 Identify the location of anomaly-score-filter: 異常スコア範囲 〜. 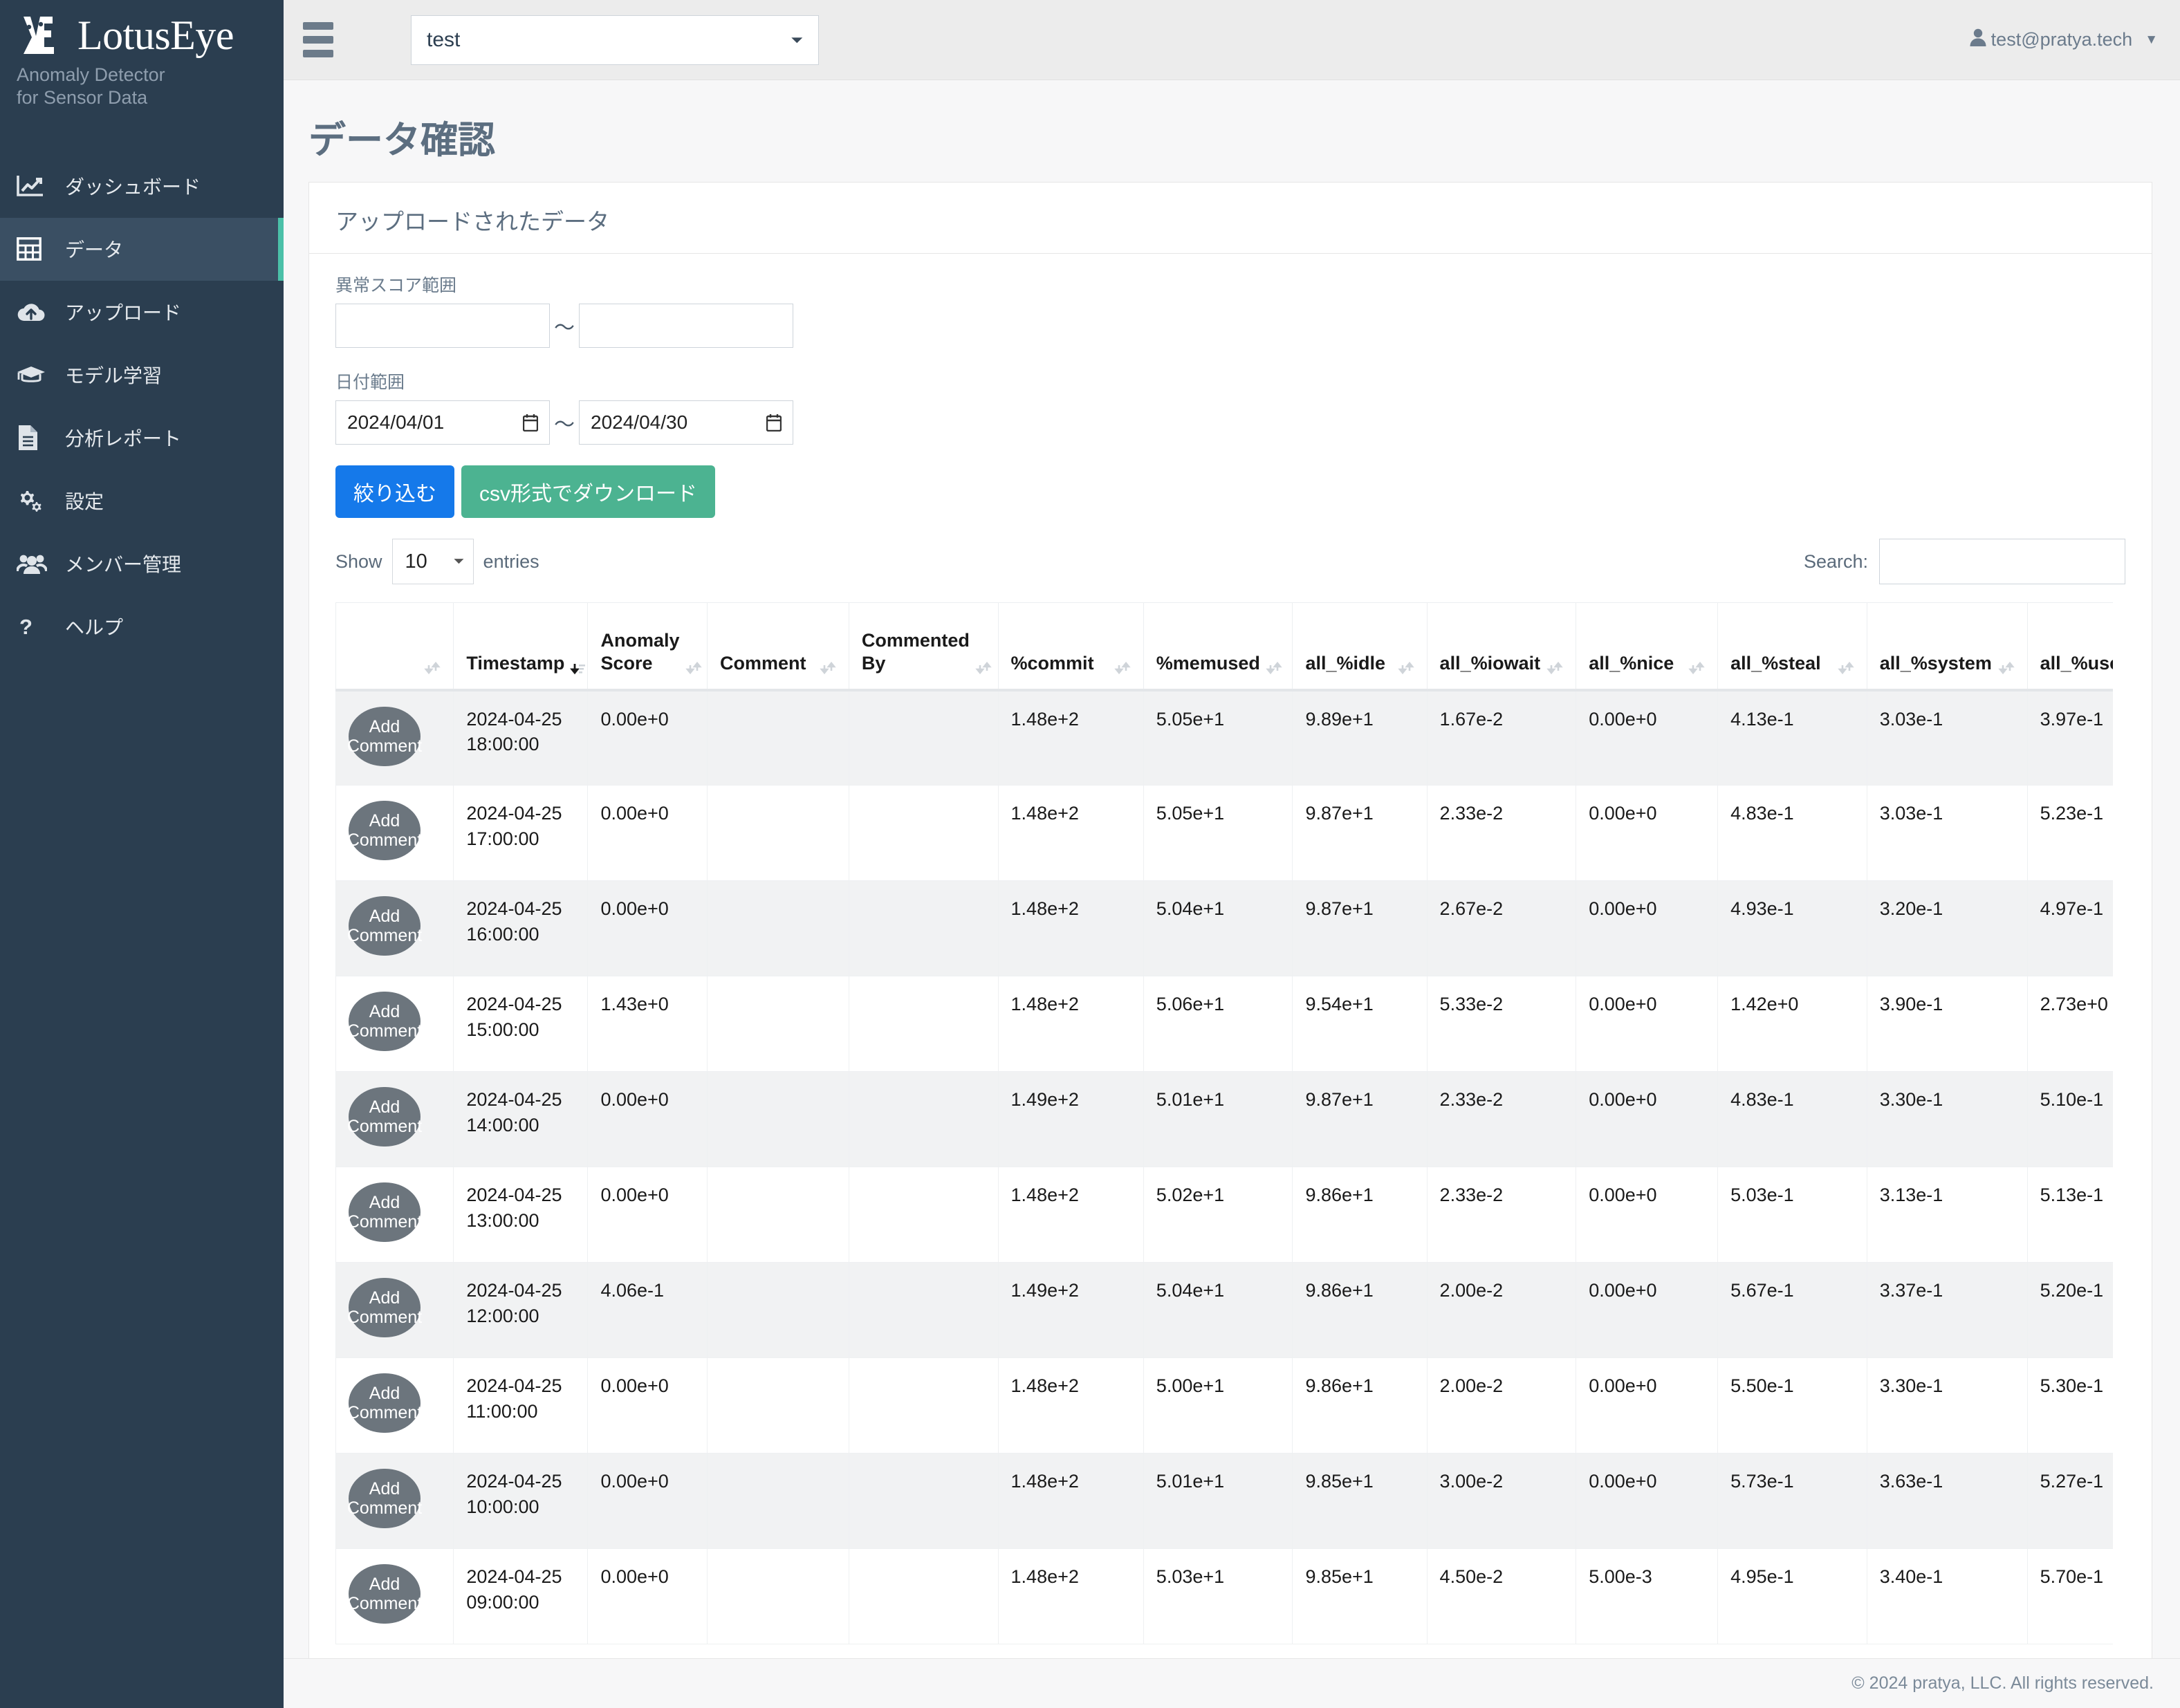
(1230, 310).